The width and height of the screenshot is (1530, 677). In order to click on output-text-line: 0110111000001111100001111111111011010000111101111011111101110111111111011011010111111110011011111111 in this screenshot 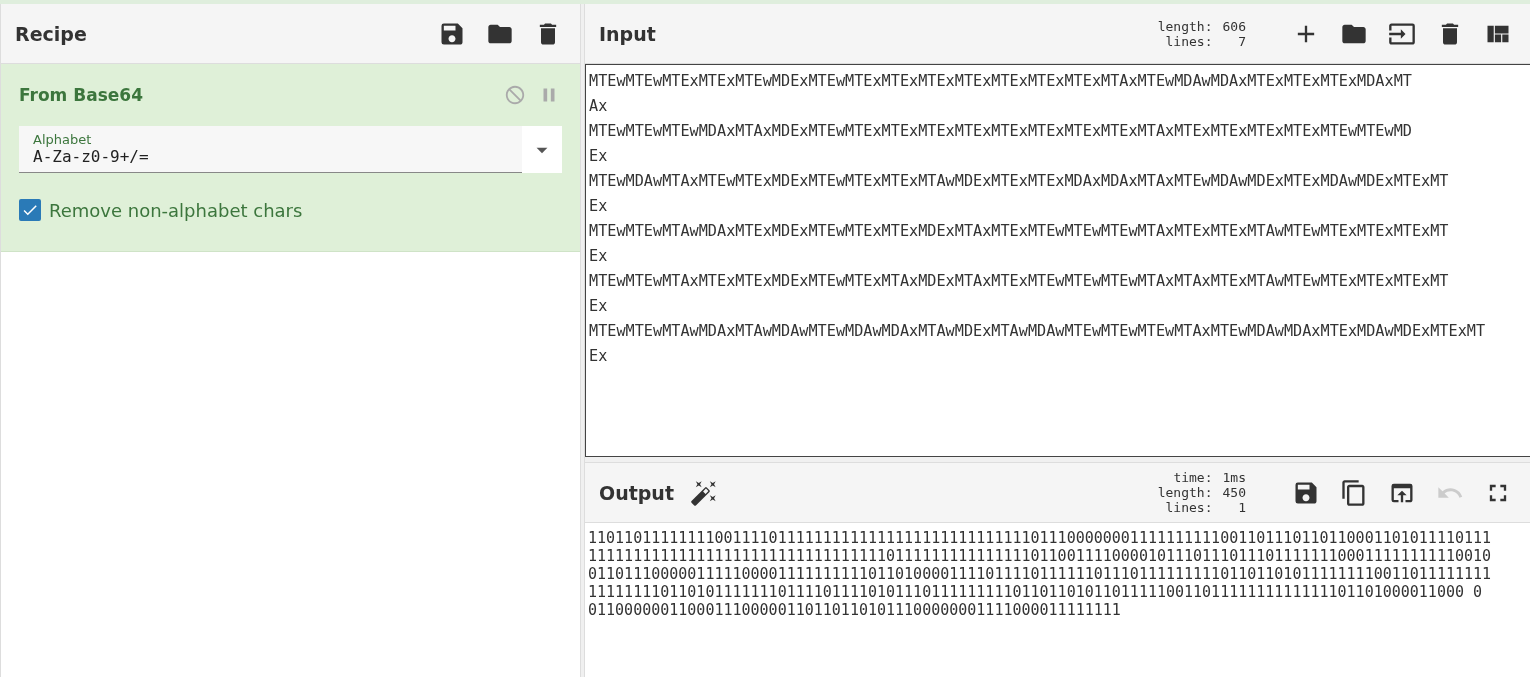, I will do `click(1040, 574)`.